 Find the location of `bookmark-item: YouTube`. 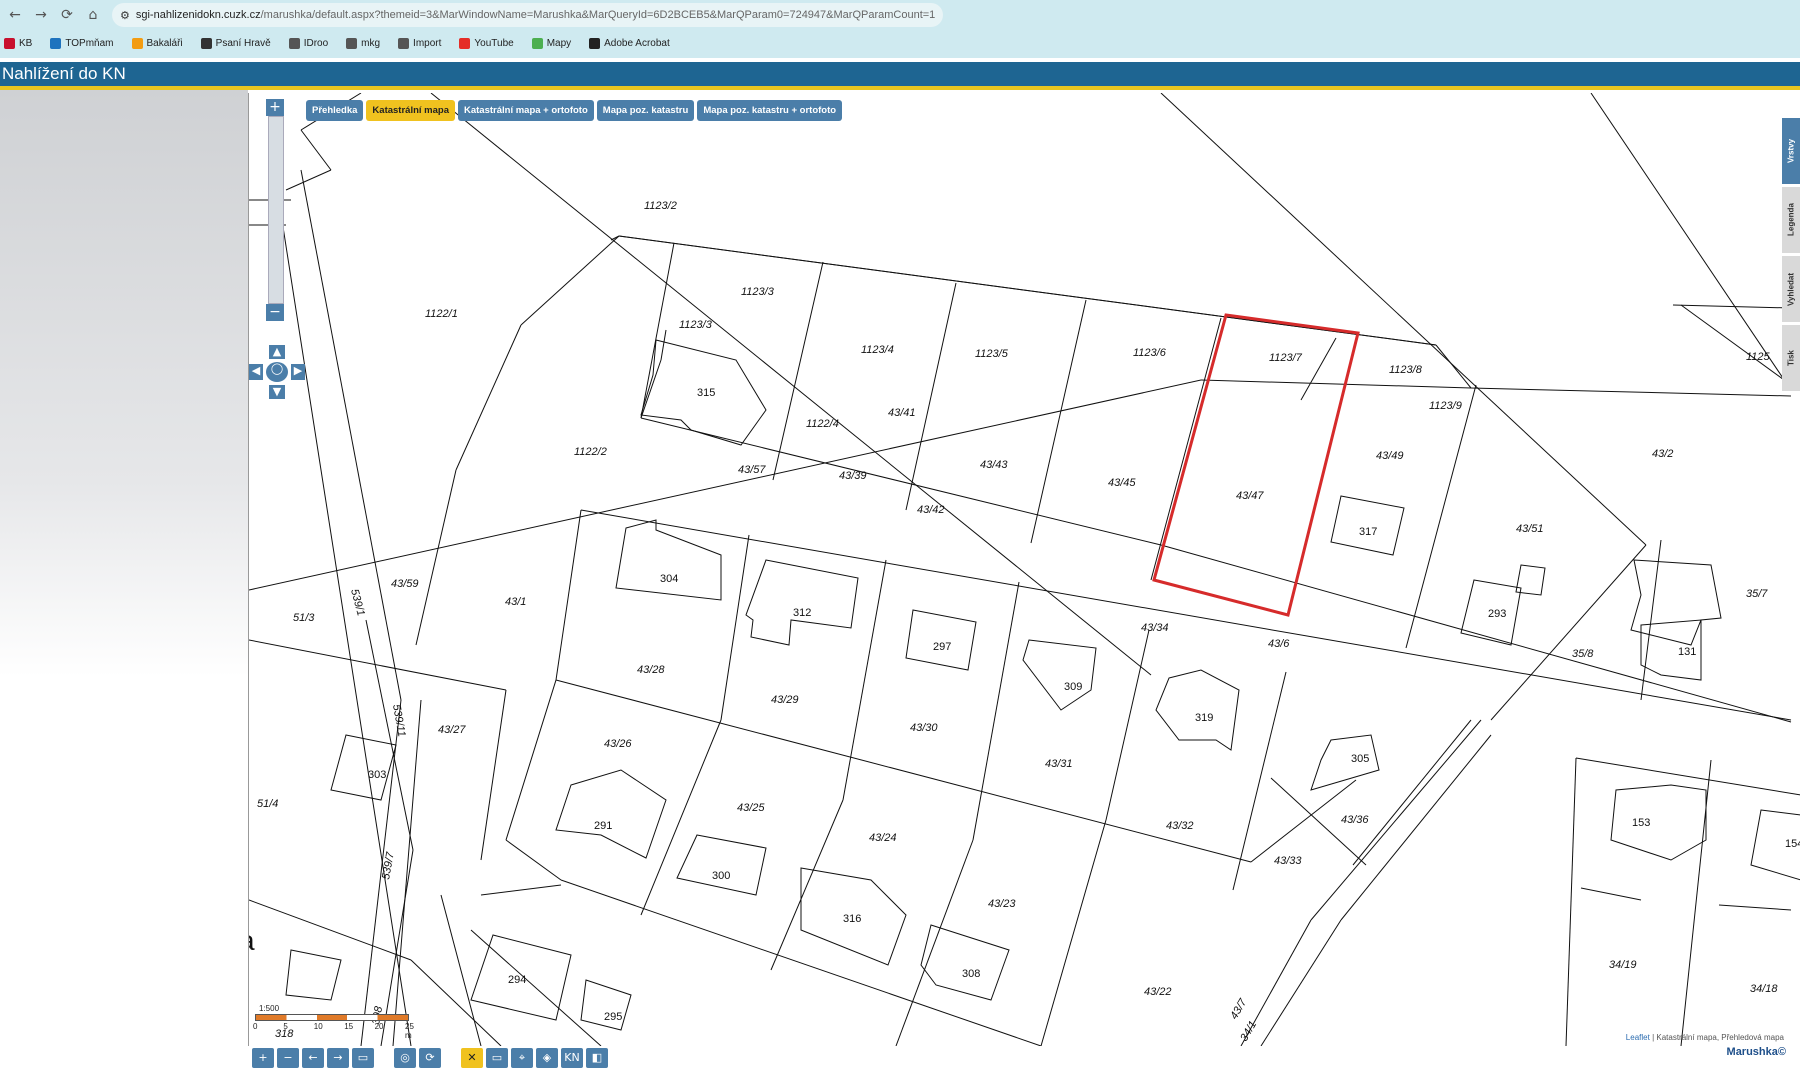

bookmark-item: YouTube is located at coordinates (484, 43).